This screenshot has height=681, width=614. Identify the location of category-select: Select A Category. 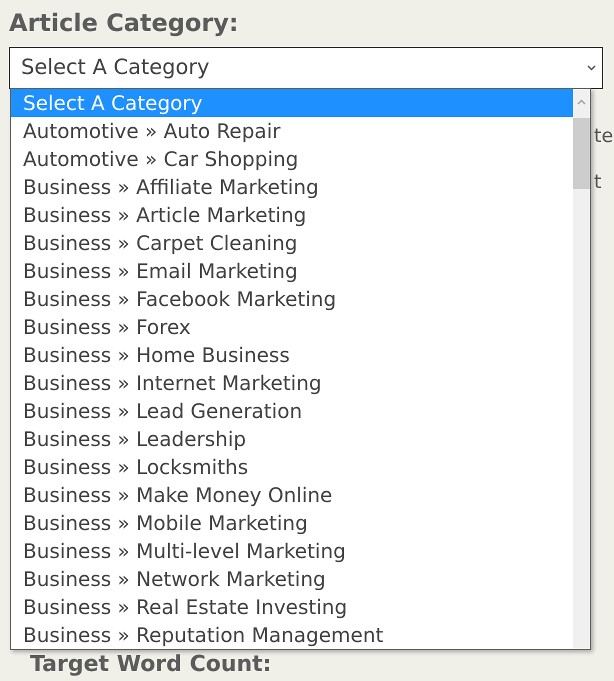
(306, 68).